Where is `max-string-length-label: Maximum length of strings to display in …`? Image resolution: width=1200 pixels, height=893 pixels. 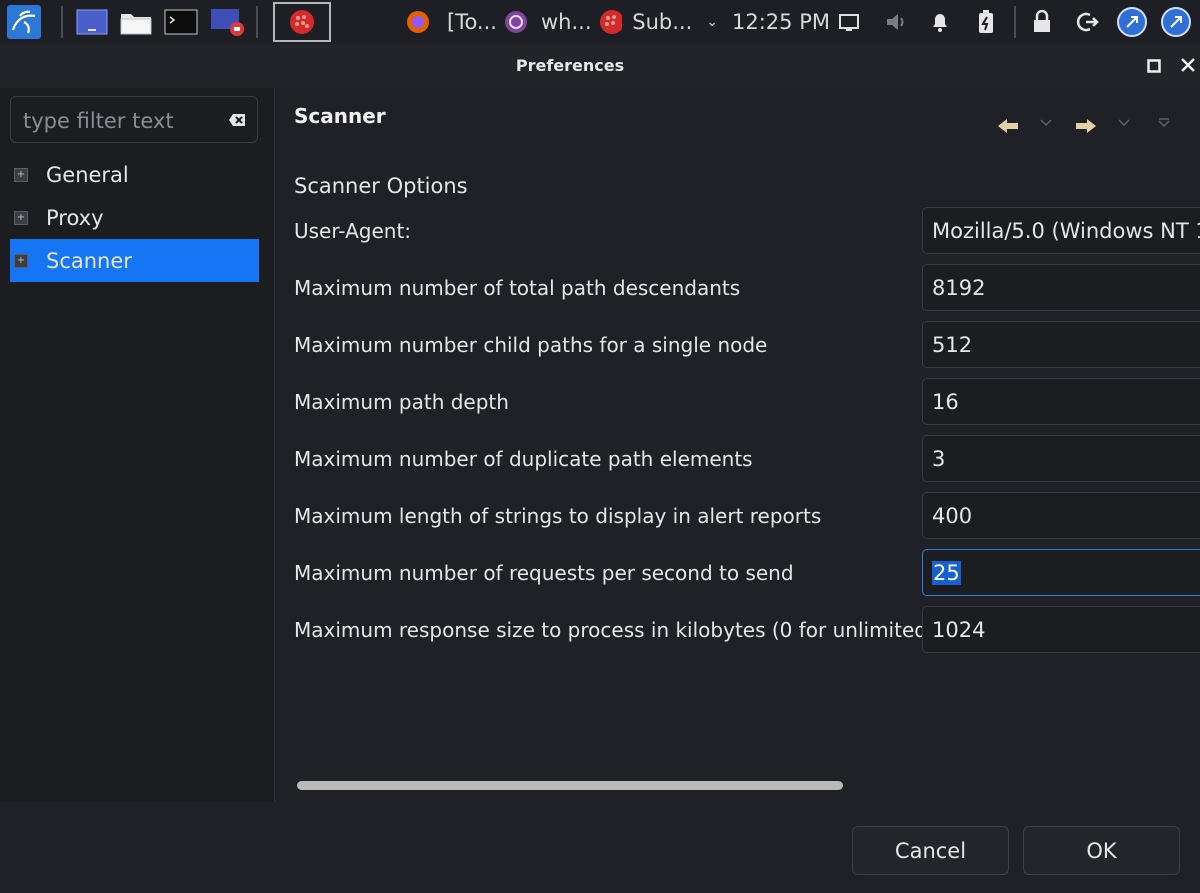
max-string-length-label: Maximum length of strings to display in … is located at coordinates (558, 516).